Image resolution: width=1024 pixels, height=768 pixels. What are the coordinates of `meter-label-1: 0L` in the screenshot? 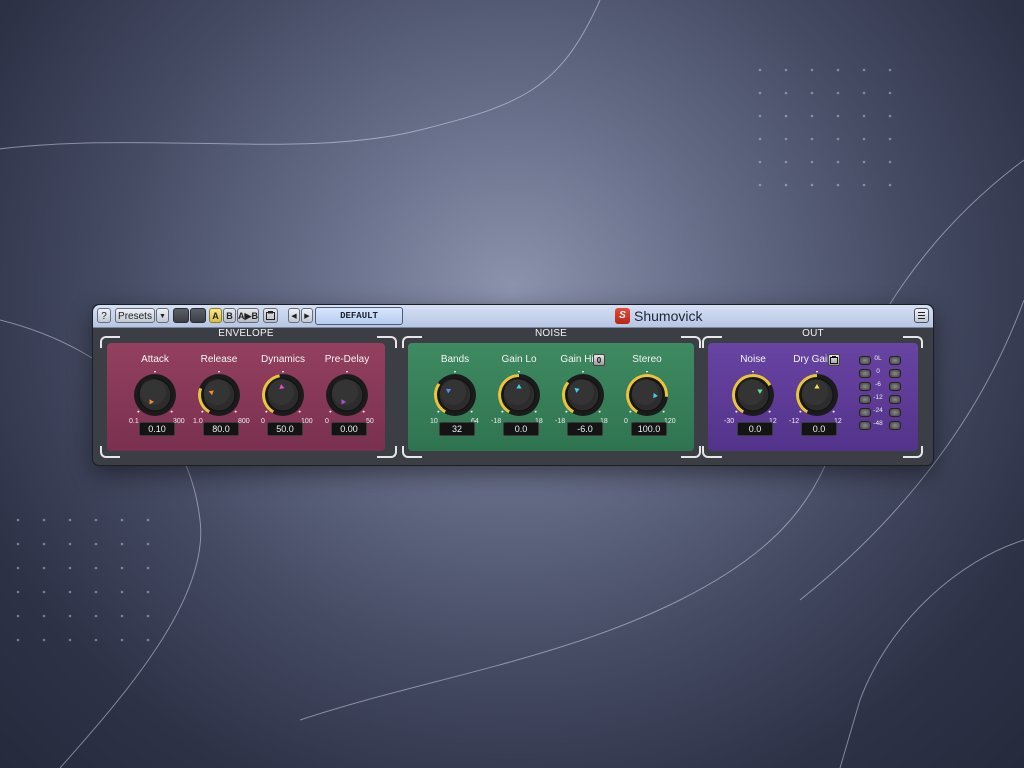 It's located at (878, 358).